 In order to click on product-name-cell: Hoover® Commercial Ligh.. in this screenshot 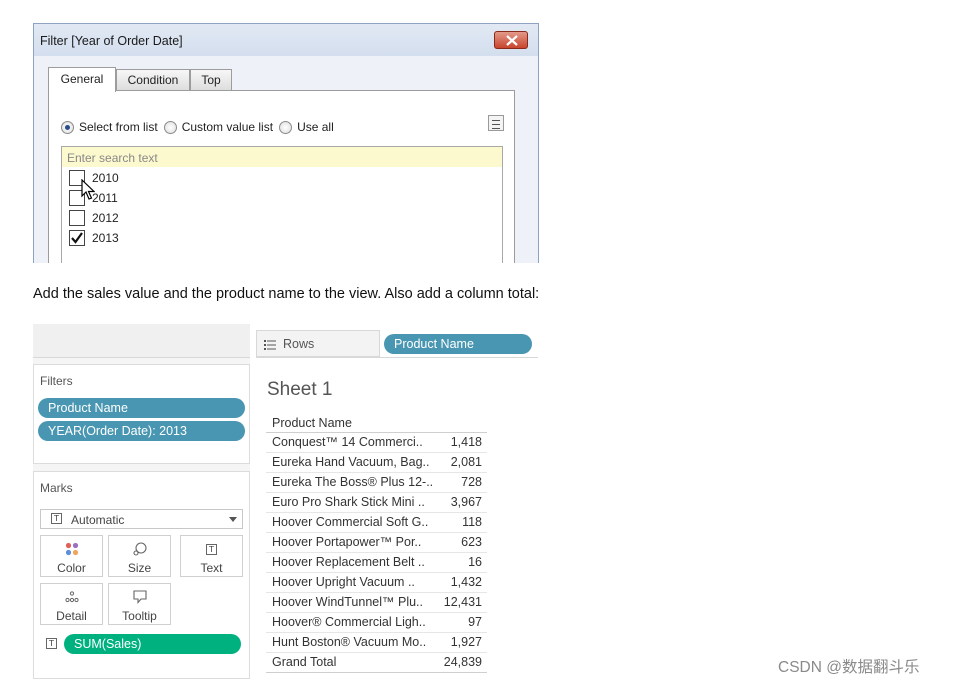, I will do `click(350, 622)`.